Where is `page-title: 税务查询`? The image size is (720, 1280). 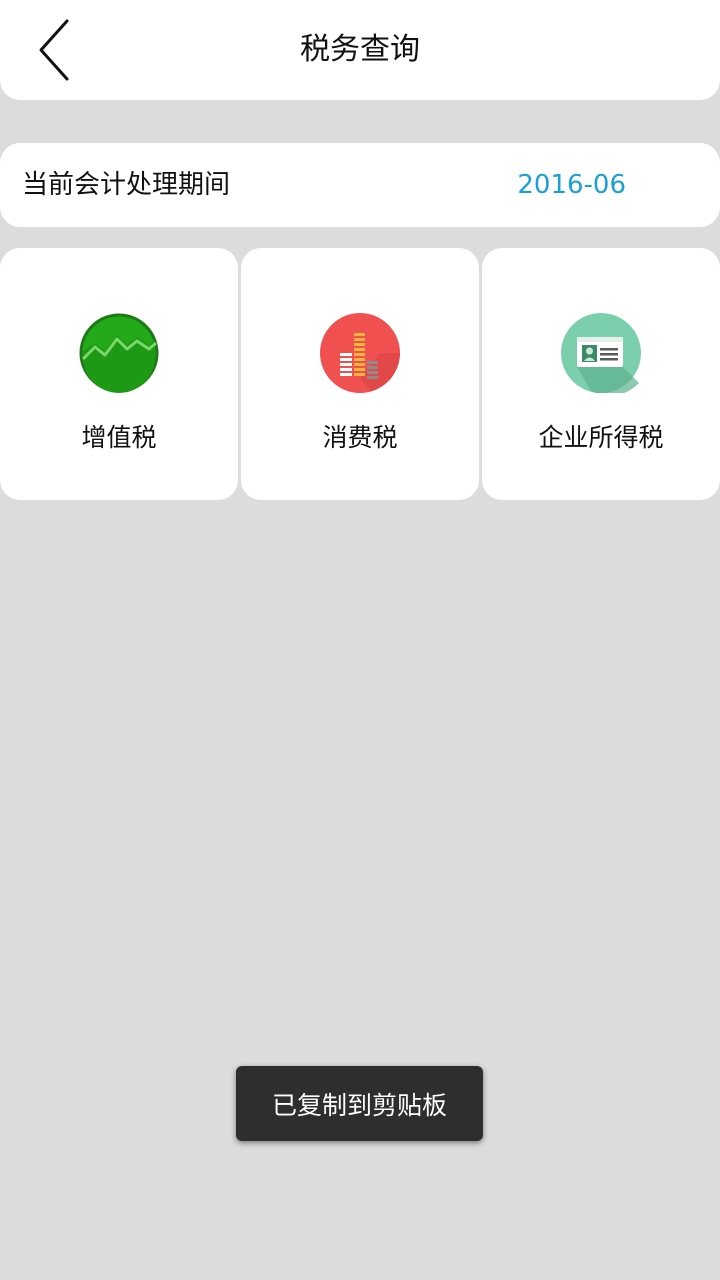
page-title: 税务查询 is located at coordinates (360, 49).